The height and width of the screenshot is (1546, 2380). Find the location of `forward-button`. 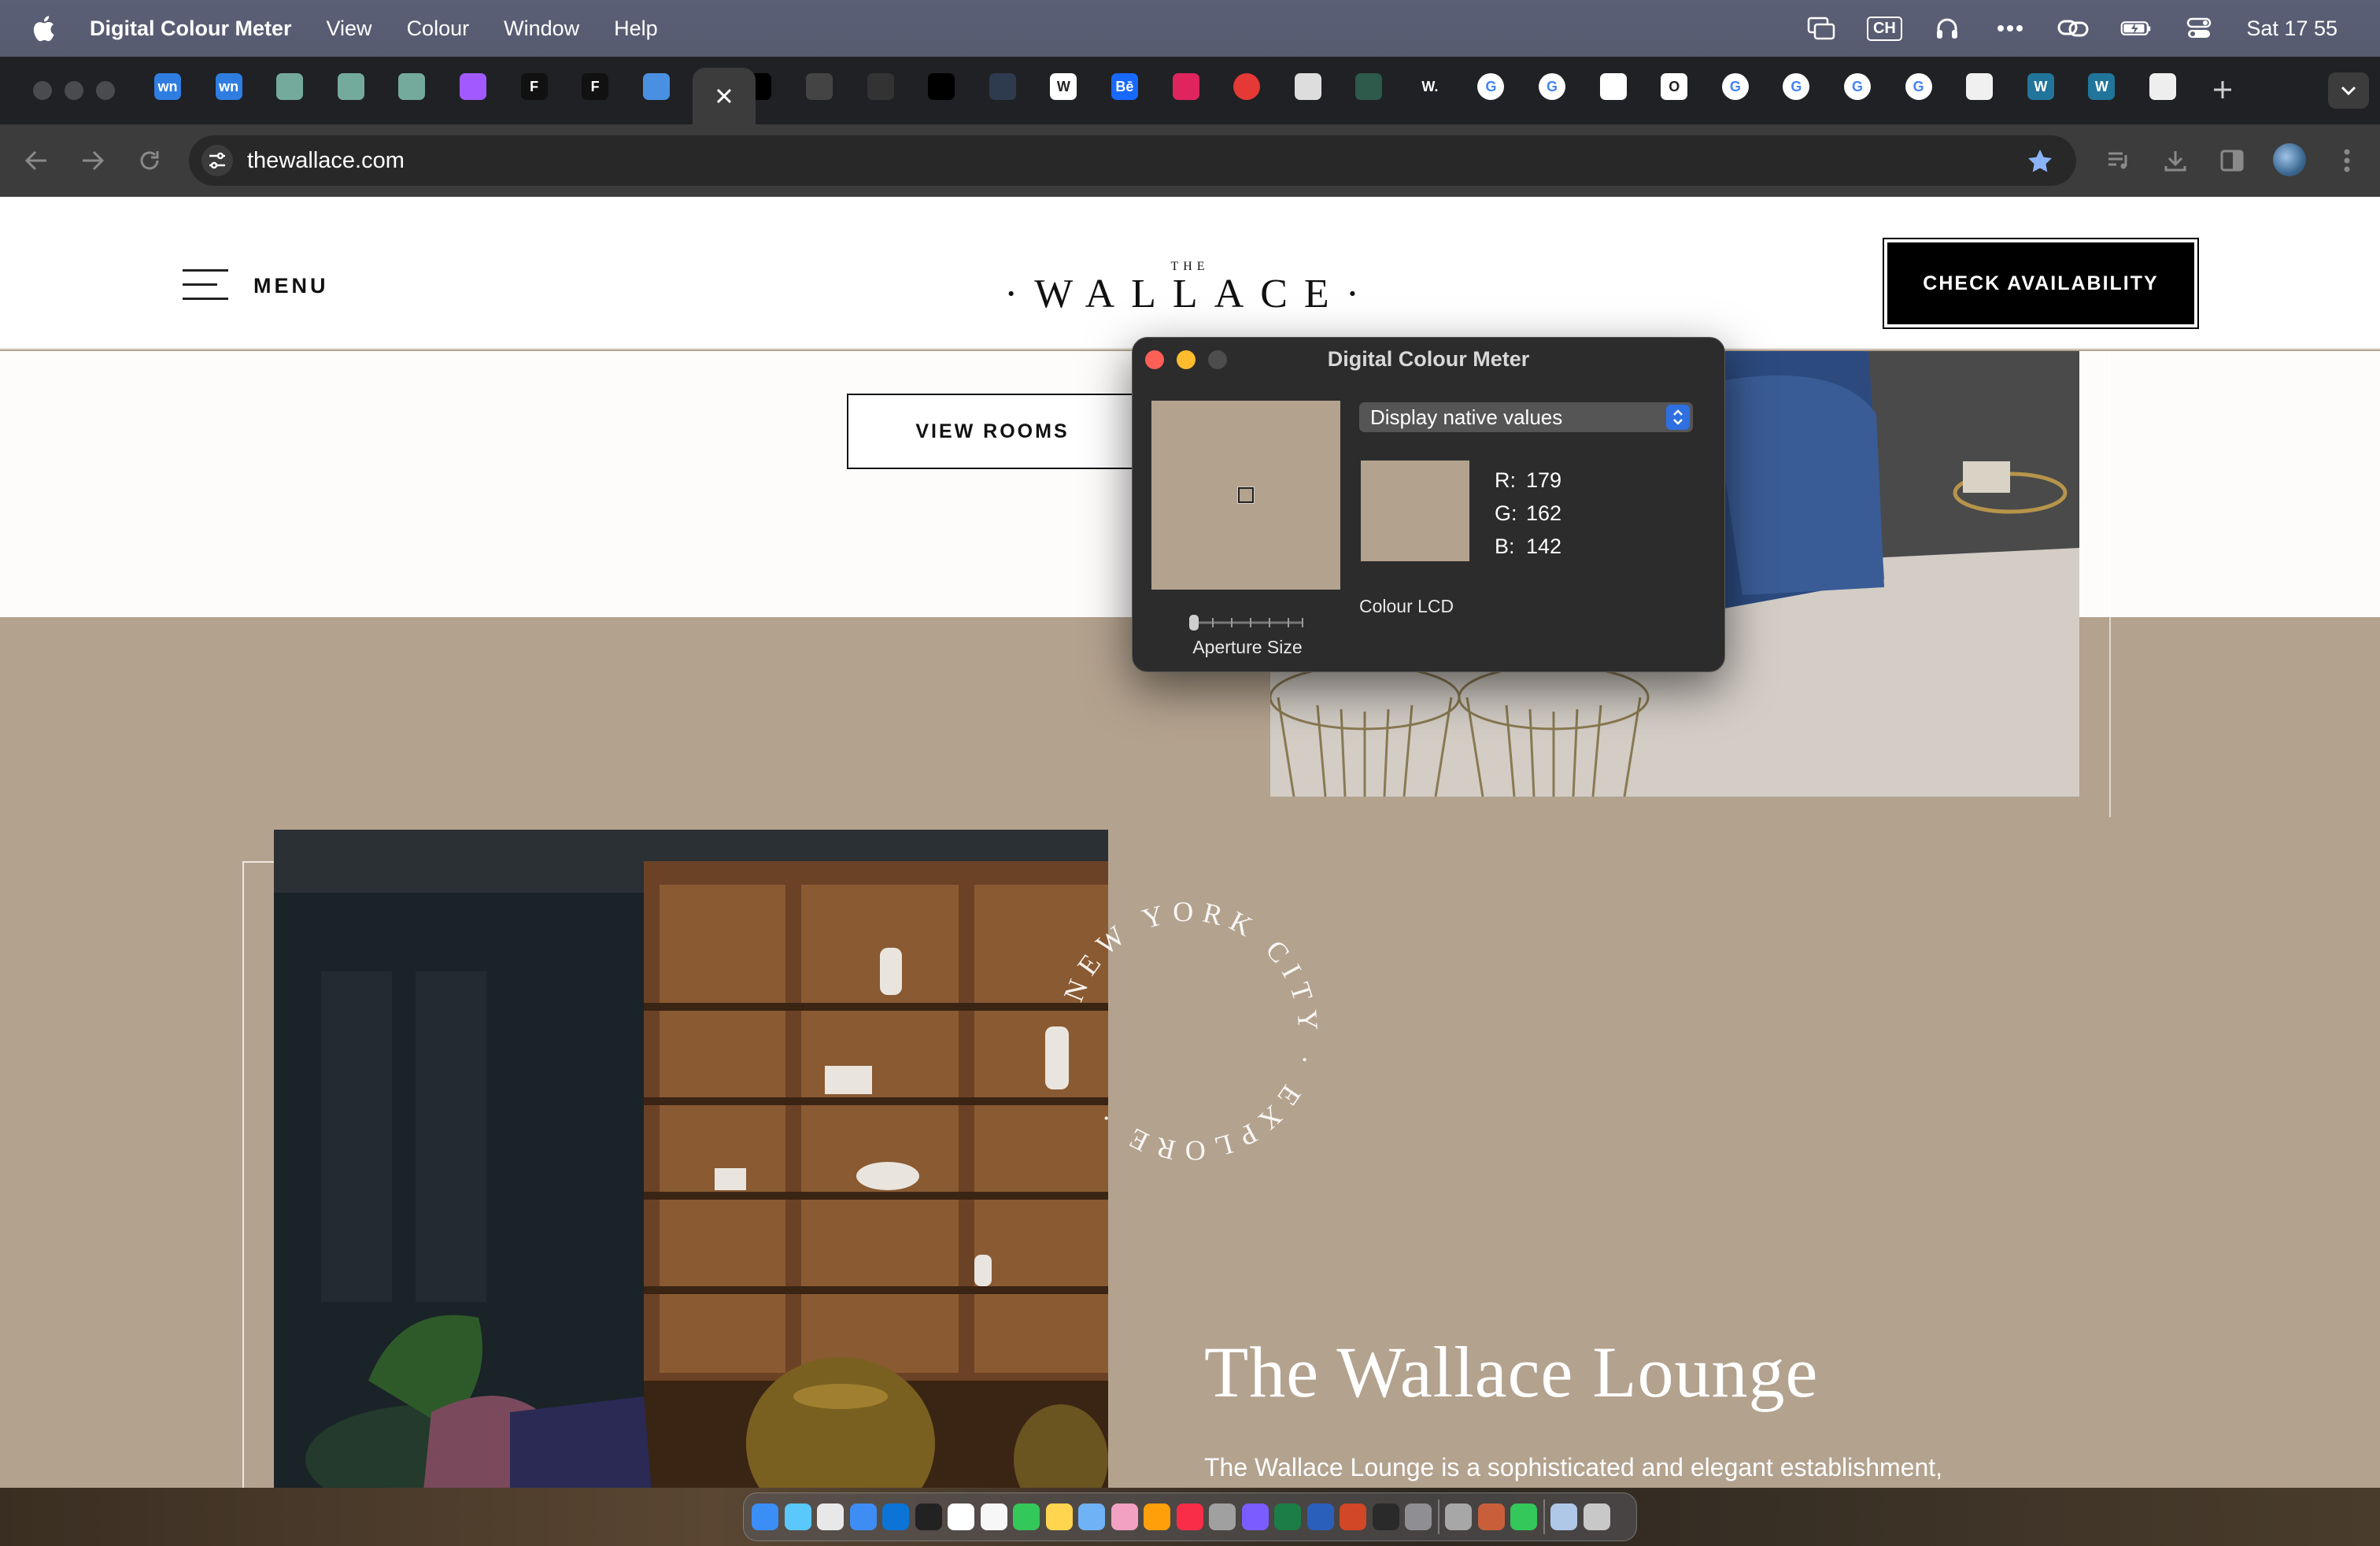

forward-button is located at coordinates (93, 160).